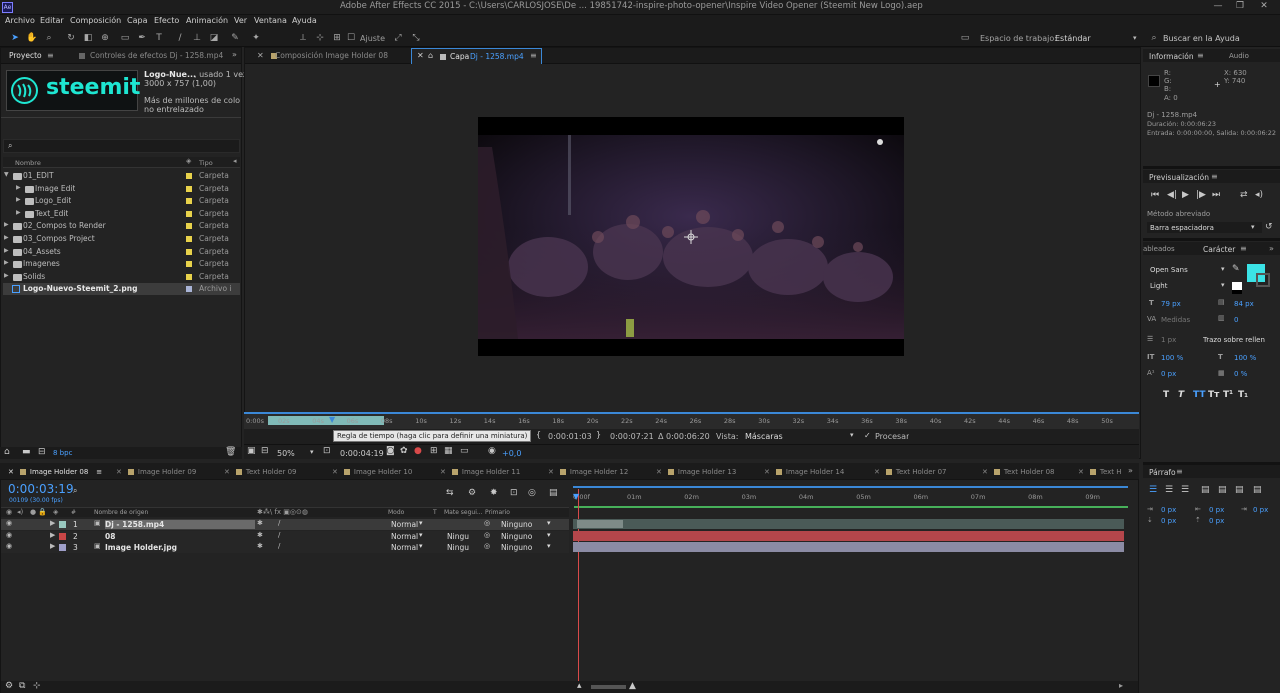 The height and width of the screenshot is (693, 1280). I want to click on lock-icon: 🔒, so click(42, 512).